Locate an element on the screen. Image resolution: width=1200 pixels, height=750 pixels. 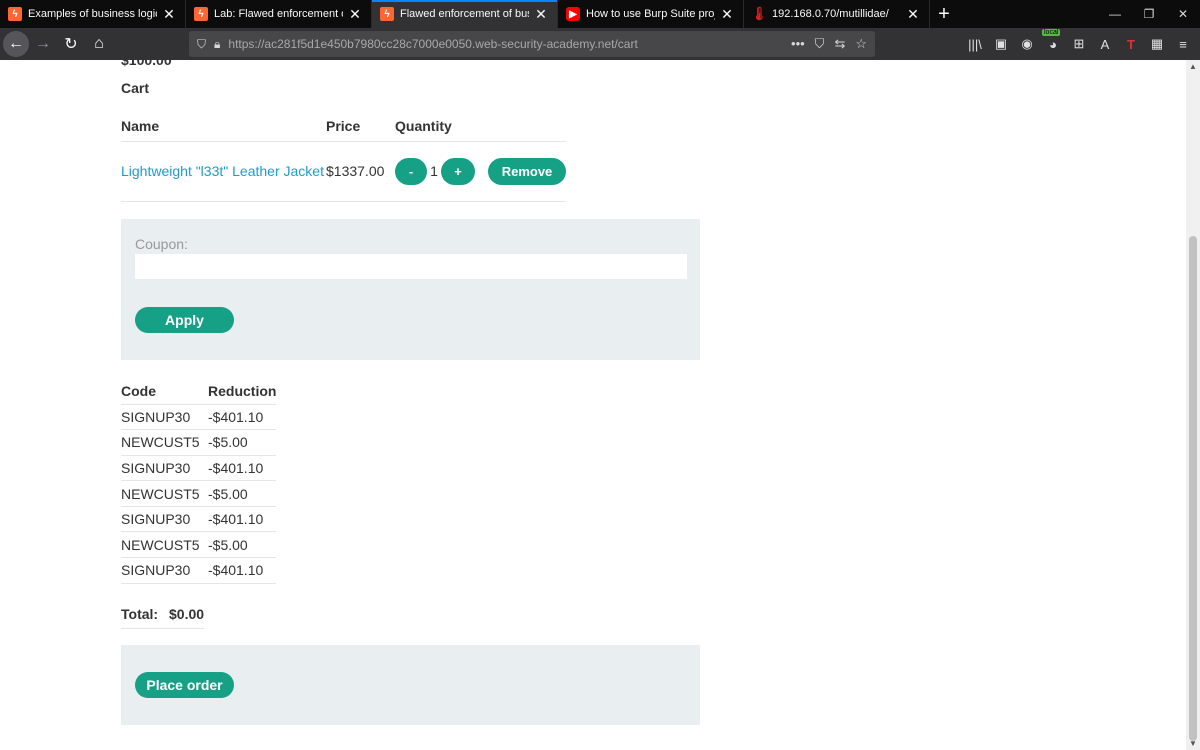
new-tab-button: + is located at coordinates (944, 14).